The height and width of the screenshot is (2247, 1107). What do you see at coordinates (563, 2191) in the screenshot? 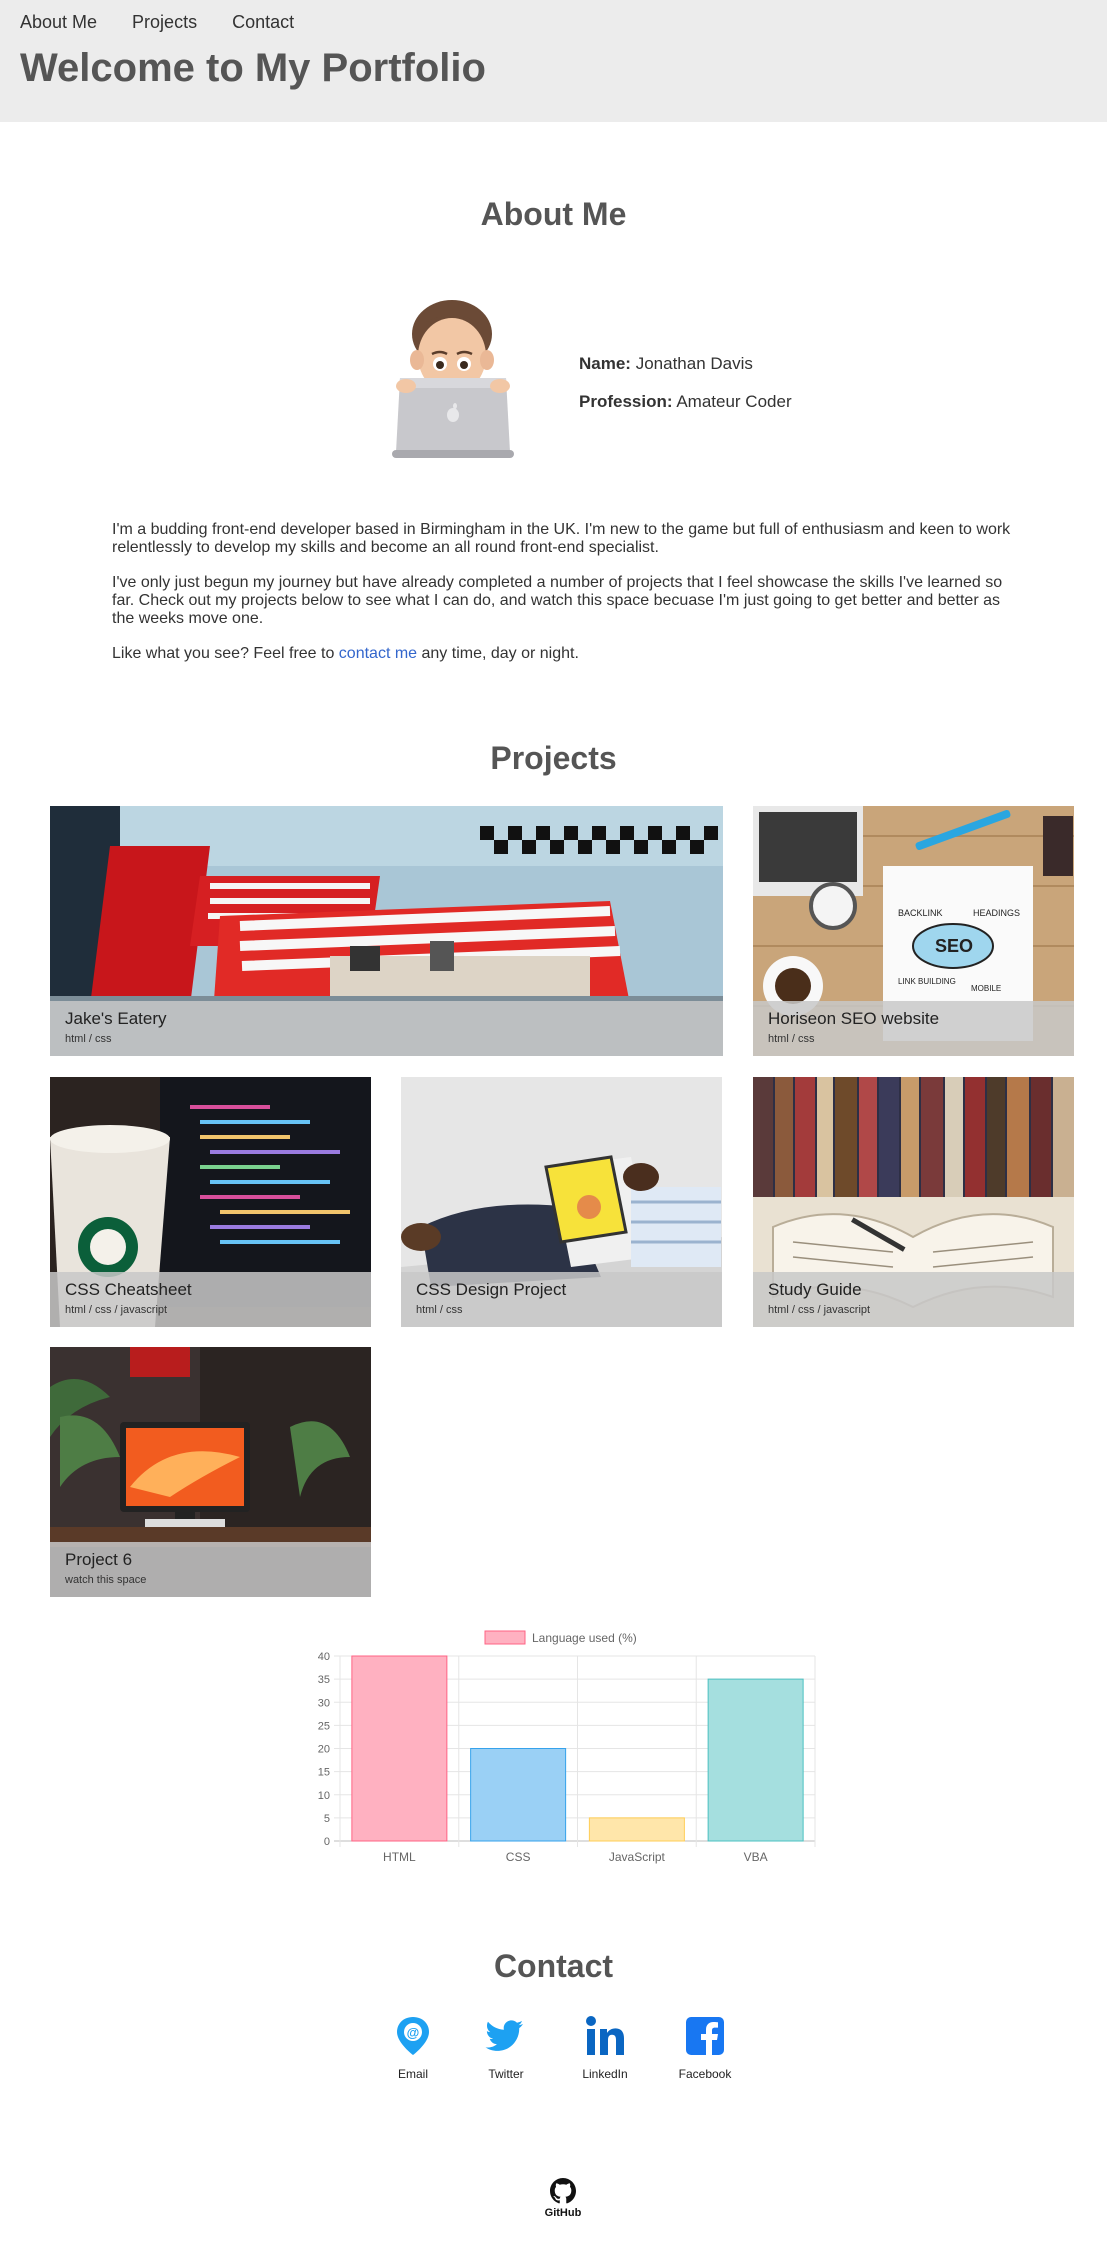
I see `github-icon` at bounding box center [563, 2191].